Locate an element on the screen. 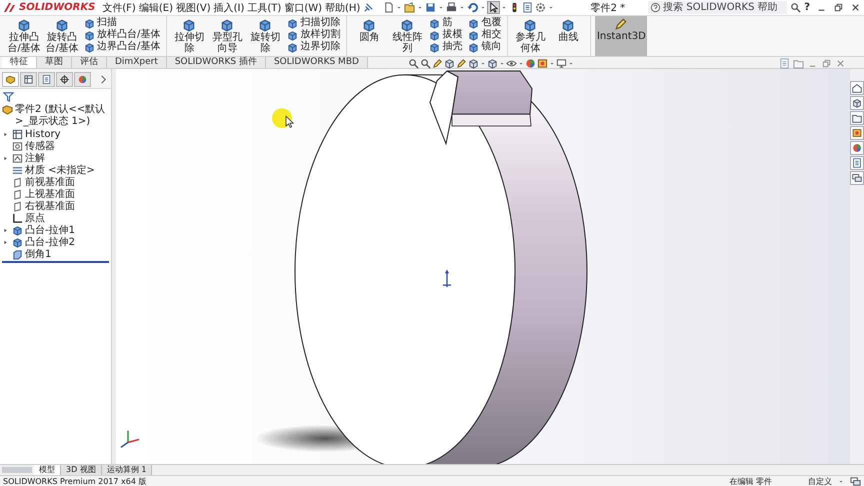 Image resolution: width=864 pixels, height=486 pixels. help-button: ? is located at coordinates (807, 7).